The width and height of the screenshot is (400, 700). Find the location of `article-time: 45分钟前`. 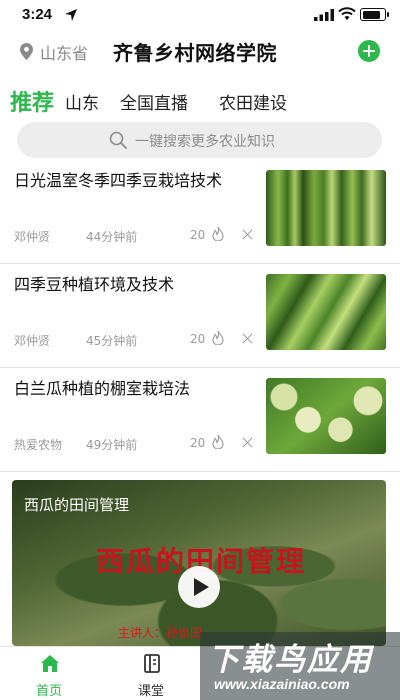

article-time: 45分钟前 is located at coordinates (112, 341).